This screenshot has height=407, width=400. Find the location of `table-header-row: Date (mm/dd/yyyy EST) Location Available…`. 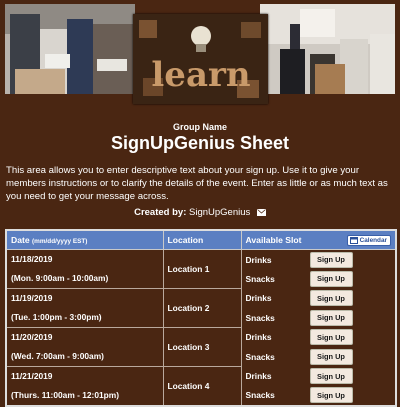

table-header-row: Date (mm/dd/yyyy EST) Location Available… is located at coordinates (201, 239).